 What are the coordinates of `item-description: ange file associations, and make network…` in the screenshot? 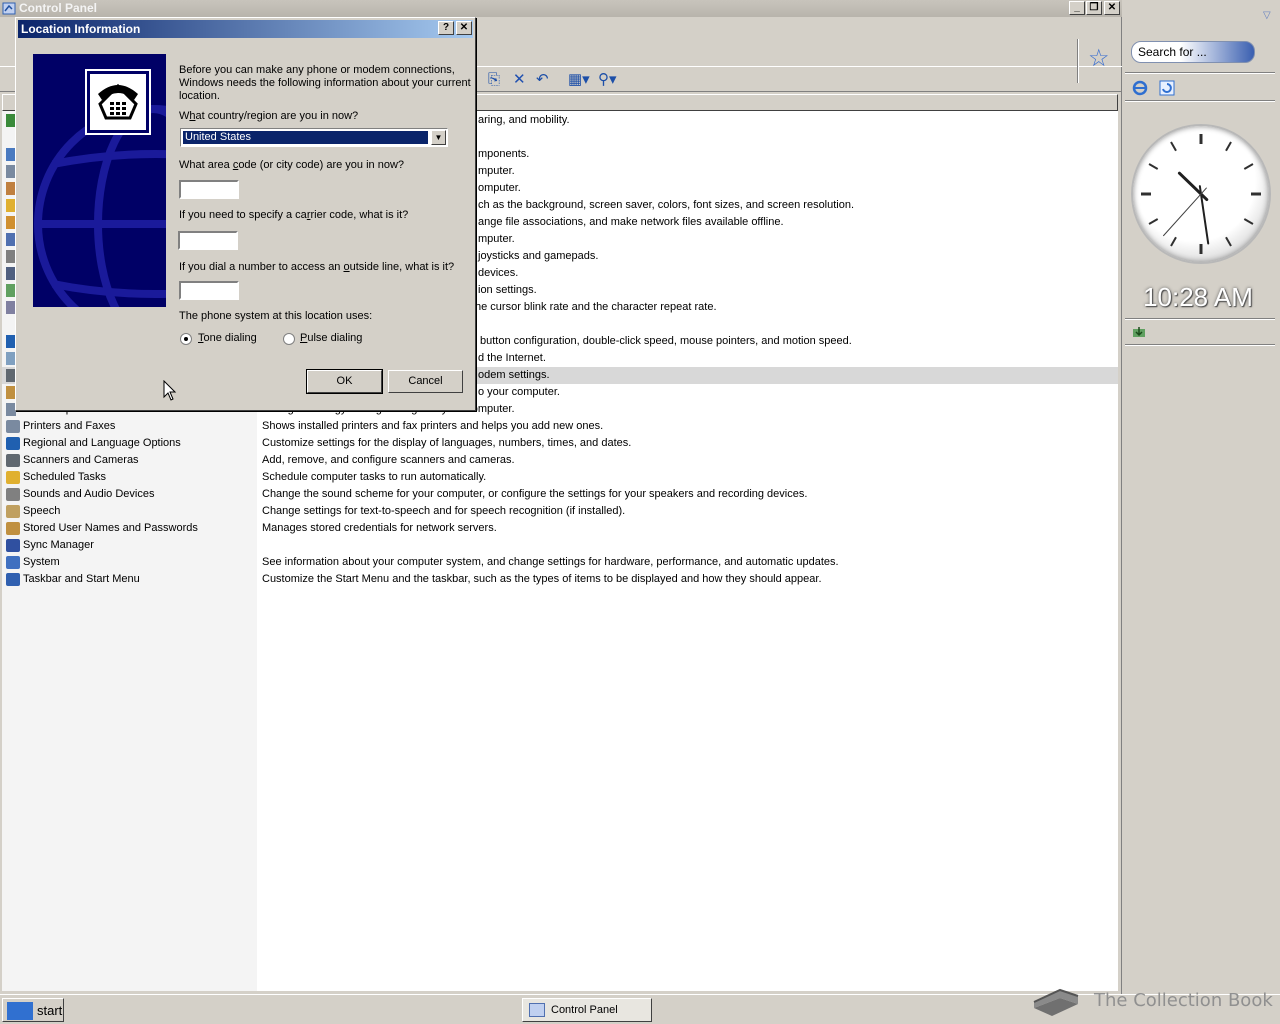 It's located at (631, 222).